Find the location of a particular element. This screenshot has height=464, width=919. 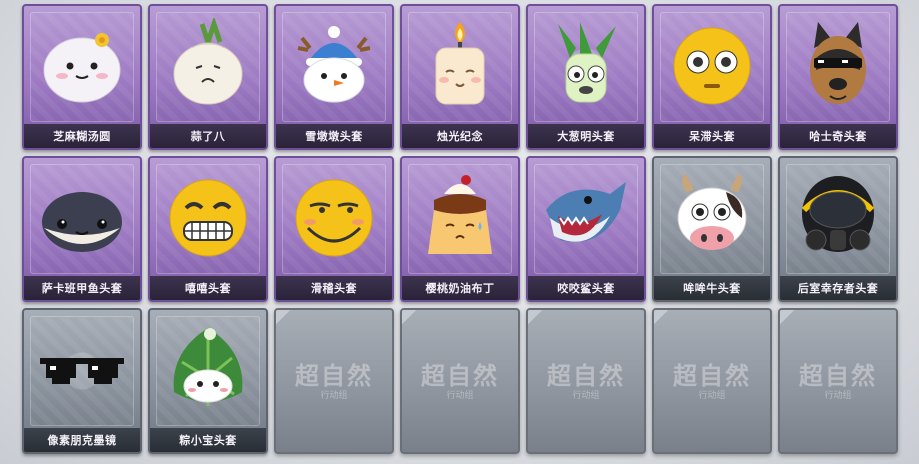

shark-mask-icon is located at coordinates (586, 216).